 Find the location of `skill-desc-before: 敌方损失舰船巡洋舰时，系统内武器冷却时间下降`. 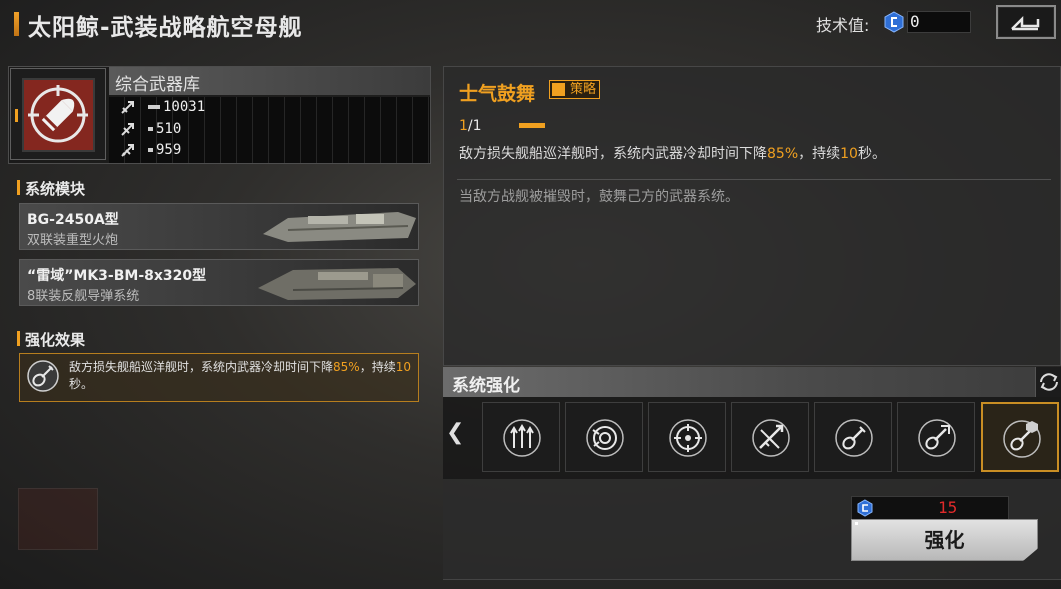

skill-desc-before: 敌方损失舰船巡洋舰时，系统内武器冷却时间下降 is located at coordinates (613, 154).